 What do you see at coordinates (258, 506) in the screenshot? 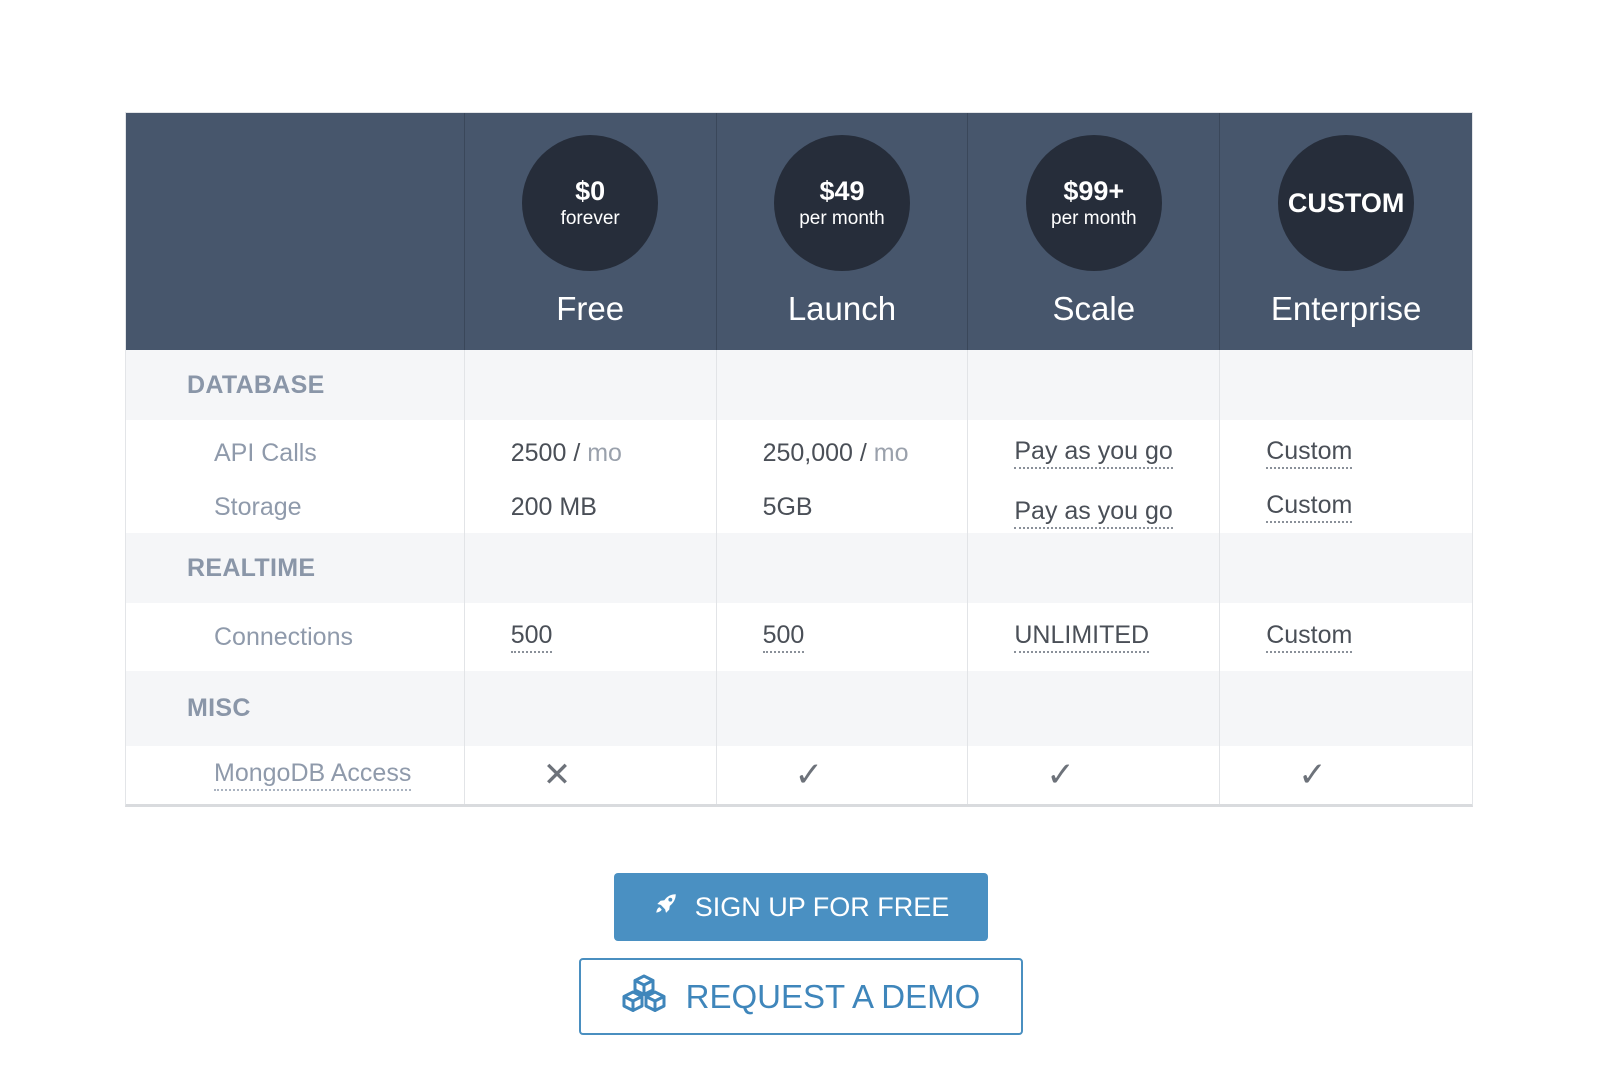
I see `feature-label-storage: Storage` at bounding box center [258, 506].